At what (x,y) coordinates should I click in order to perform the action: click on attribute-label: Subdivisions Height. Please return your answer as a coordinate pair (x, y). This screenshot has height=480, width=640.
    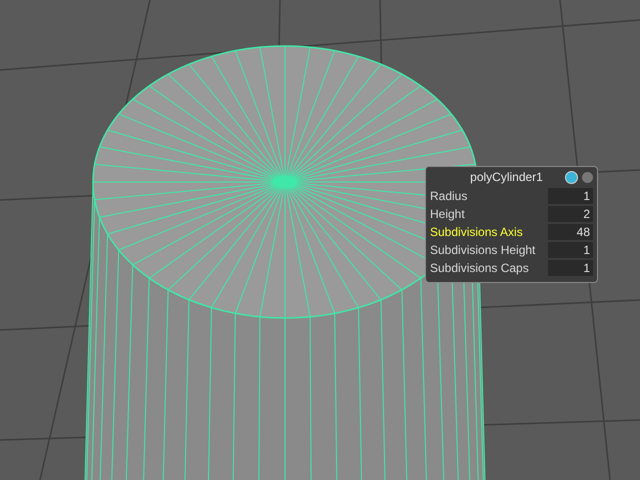
    Looking at the image, I should click on (488, 249).